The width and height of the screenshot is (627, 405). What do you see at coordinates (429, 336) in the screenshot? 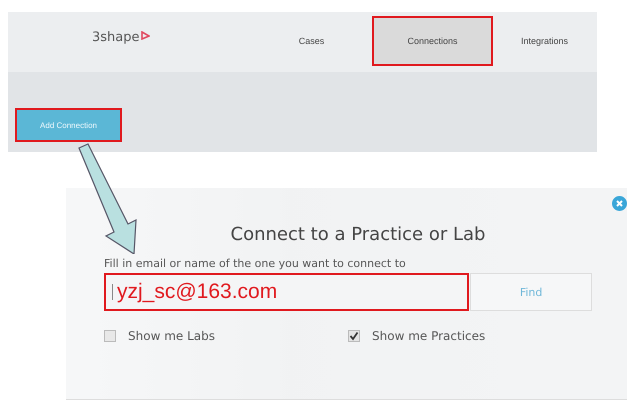
I see `checkbox-label: Show me Practices` at bounding box center [429, 336].